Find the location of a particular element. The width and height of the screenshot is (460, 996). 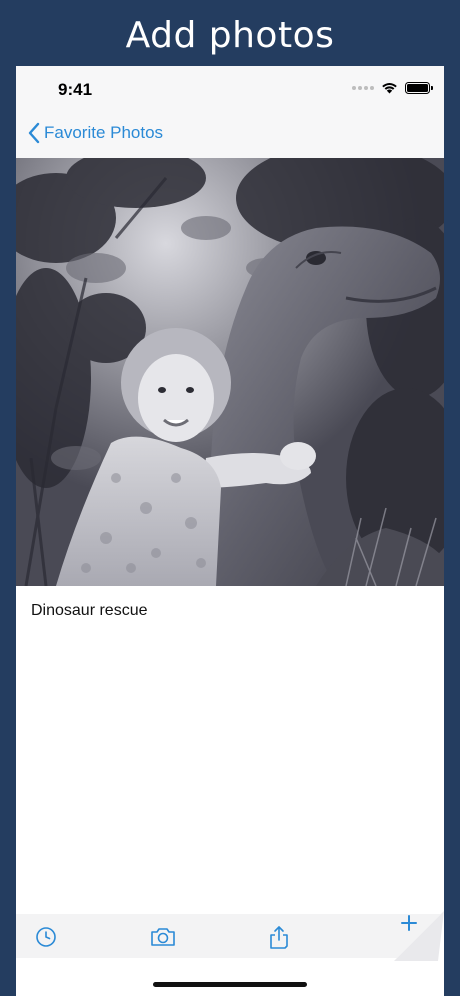

wifi-icon is located at coordinates (389, 88).